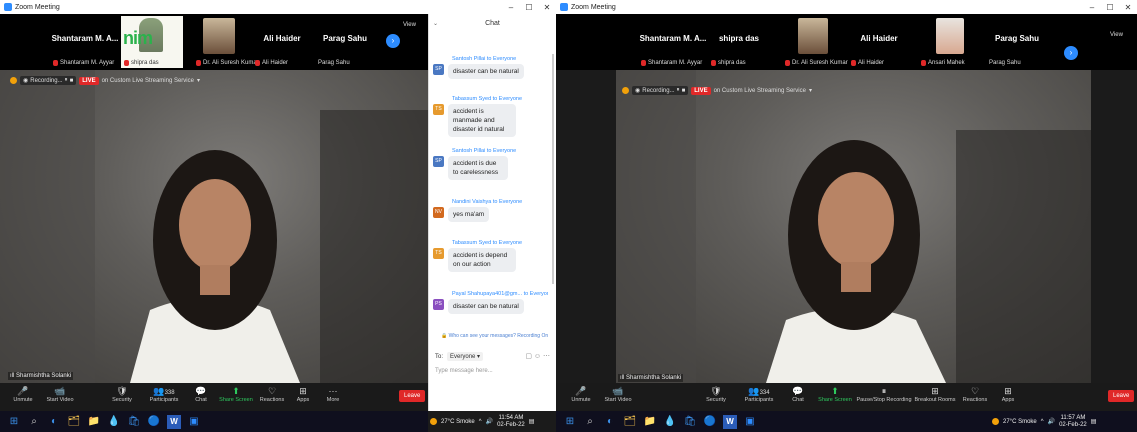  Describe the element at coordinates (164, 393) in the screenshot. I see `participants-button: 👥338 Participants` at that location.